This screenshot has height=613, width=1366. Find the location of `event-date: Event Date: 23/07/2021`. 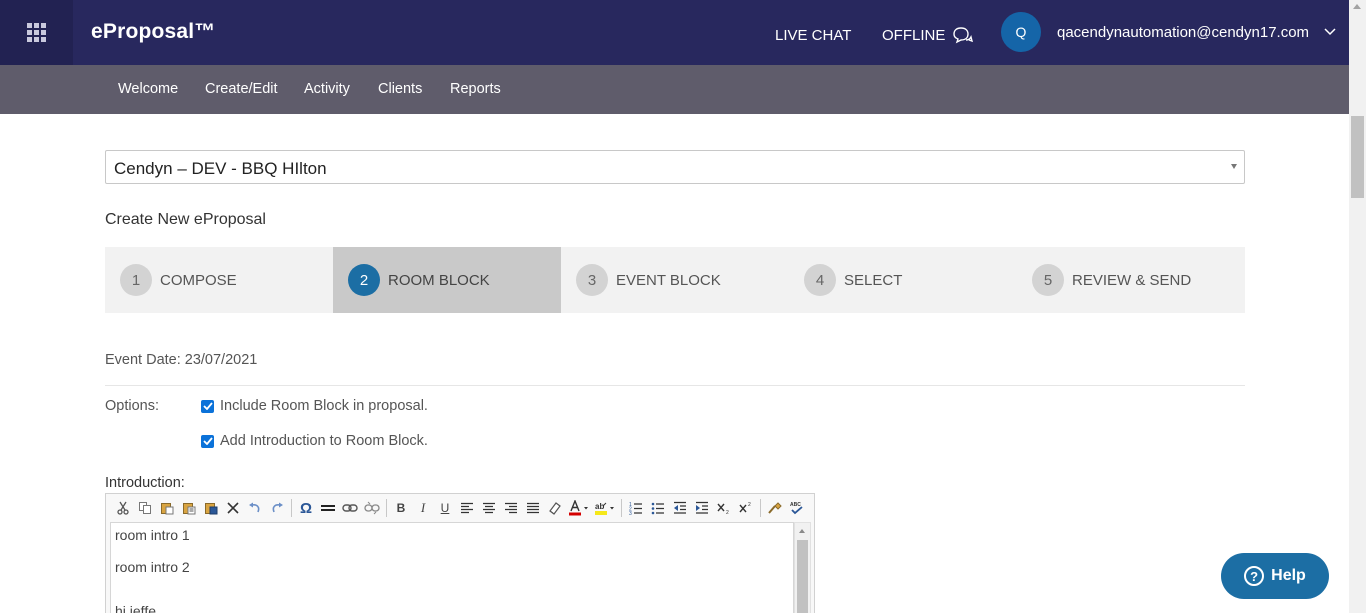

event-date: Event Date: 23/07/2021 is located at coordinates (181, 360).